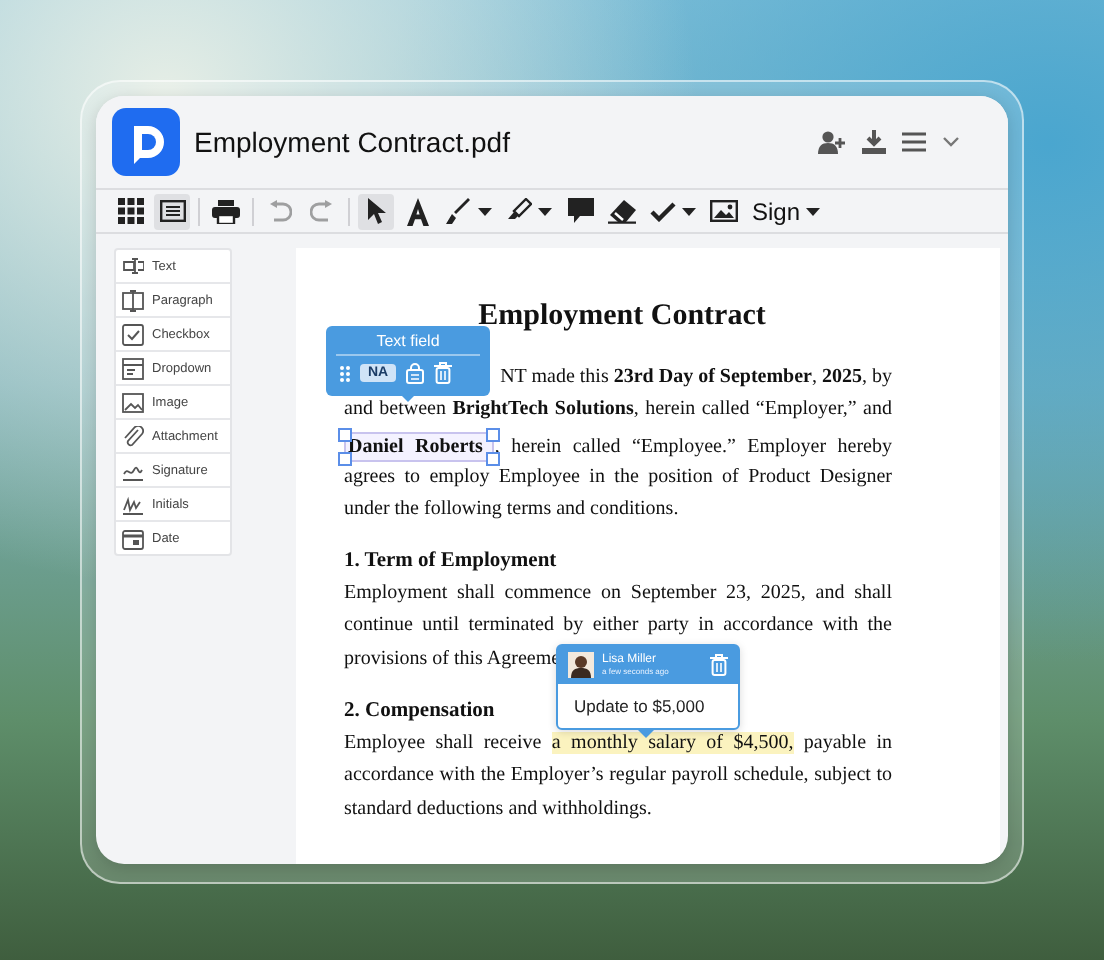 The image size is (1104, 960). Describe the element at coordinates (622, 317) in the screenshot. I see `document-title: Employment Contract` at that location.